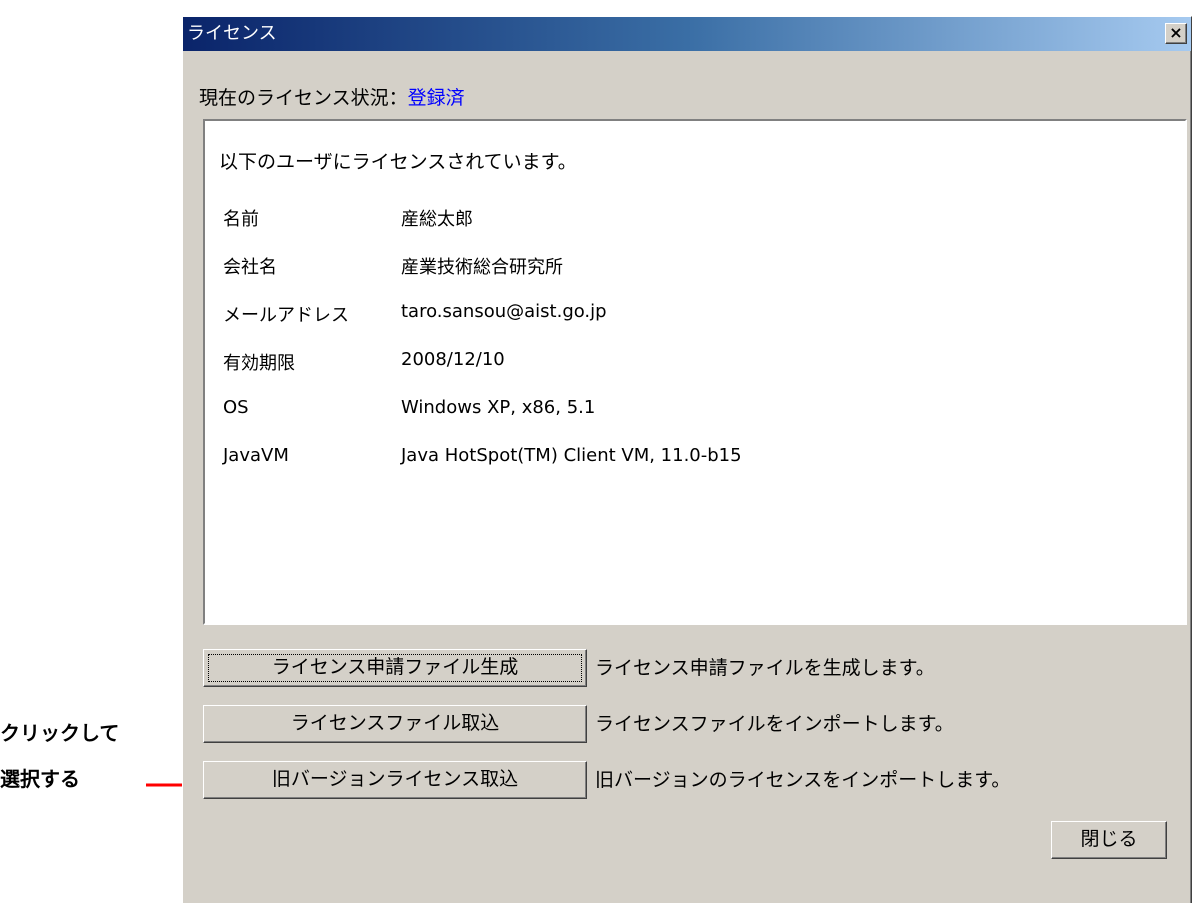 This screenshot has height=903, width=1194. Describe the element at coordinates (571, 455) in the screenshot. I see `info-value: Java HotSpot(TM) Client VM, 11.0-b15` at that location.